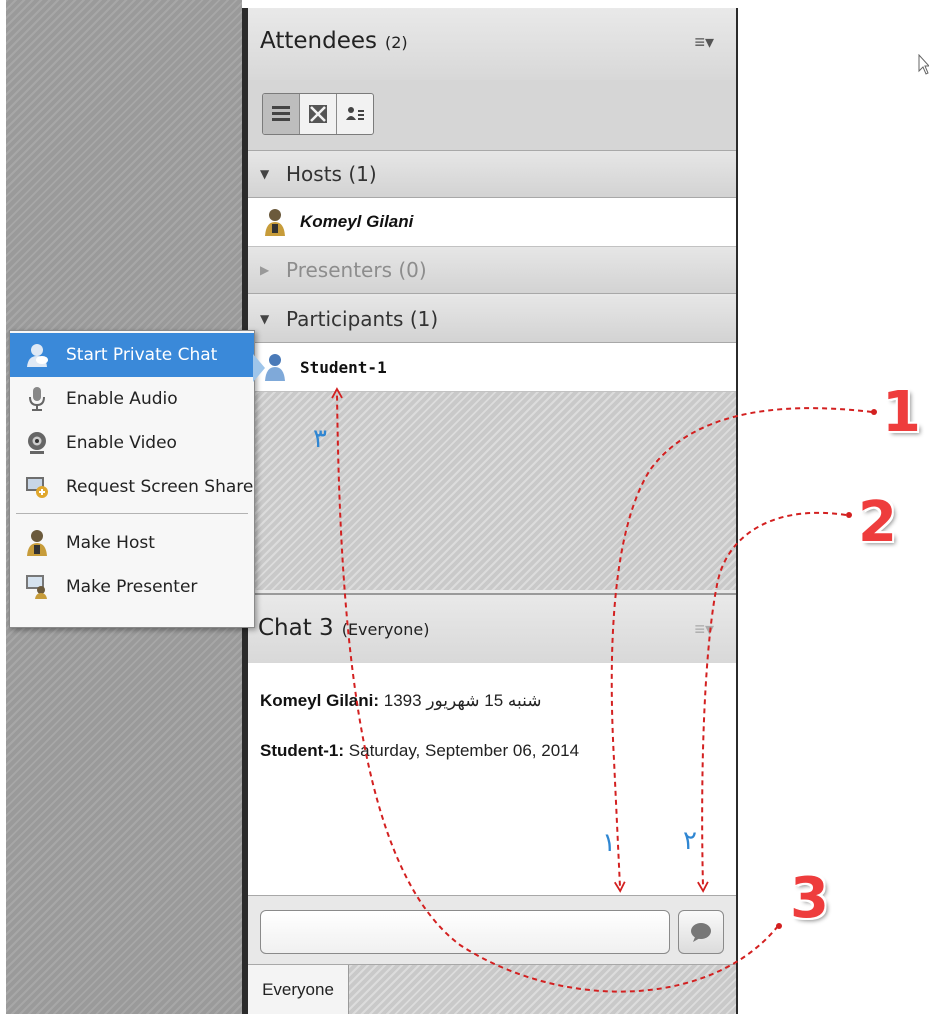 The height and width of the screenshot is (1014, 929). What do you see at coordinates (462, 700) in the screenshot?
I see `message-text: شنبه 15 شهریور 1393` at bounding box center [462, 700].